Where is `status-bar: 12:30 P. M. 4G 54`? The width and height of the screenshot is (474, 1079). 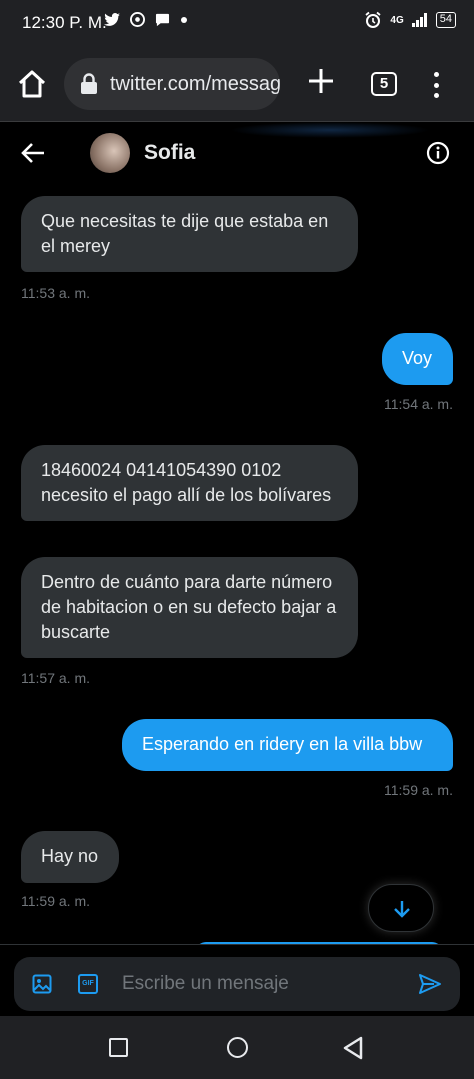
status-bar: 12:30 P. M. 4G 54 is located at coordinates (237, 22).